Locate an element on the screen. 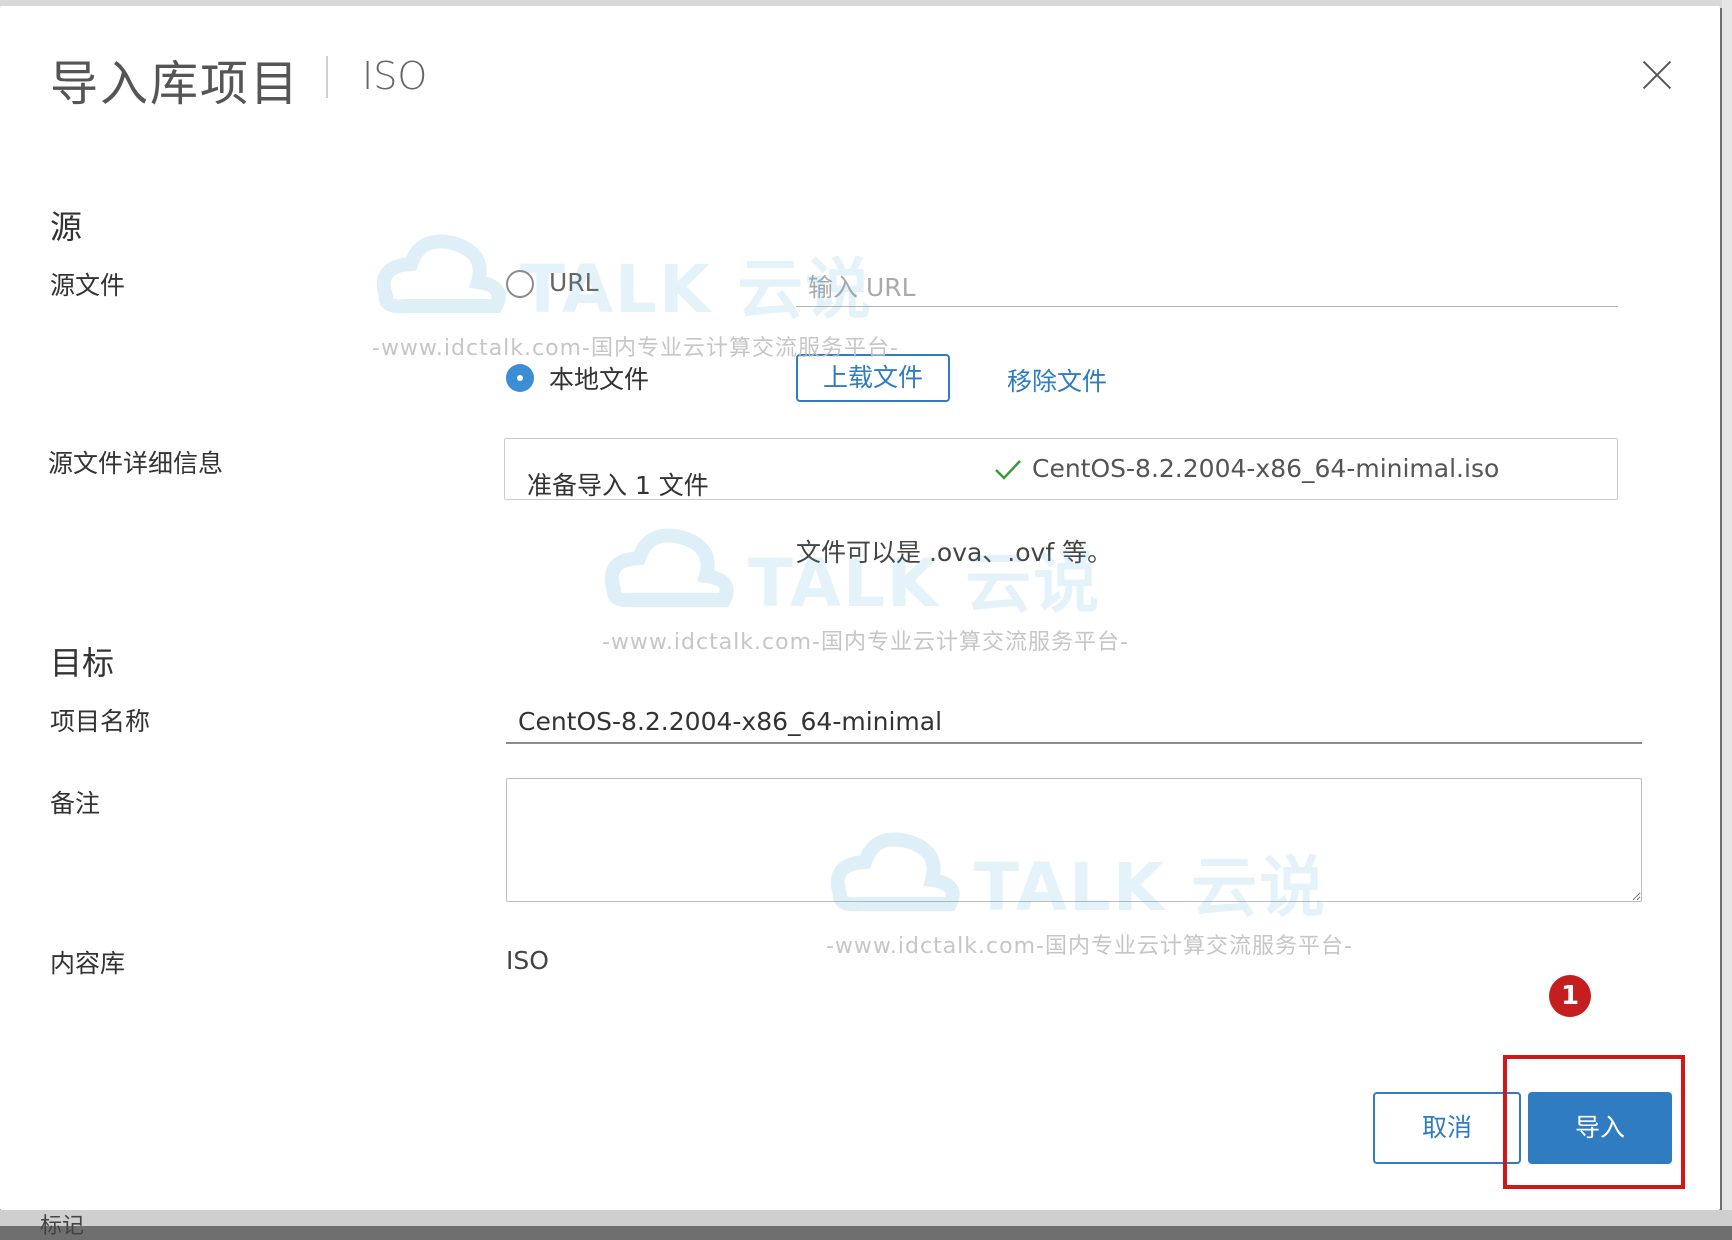 This screenshot has width=1732, height=1240. notes-label: 备注 is located at coordinates (75, 803).